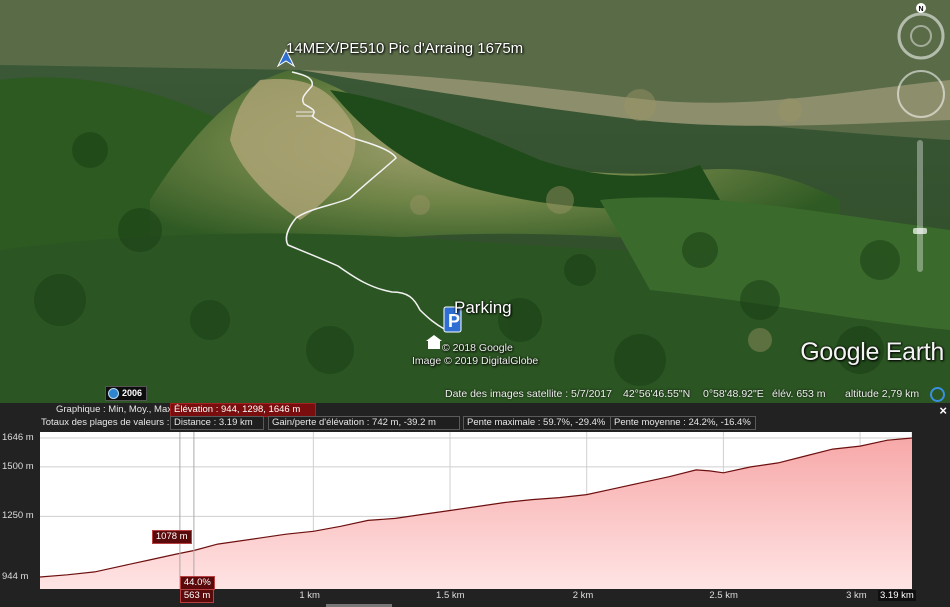 Image resolution: width=950 pixels, height=607 pixels. What do you see at coordinates (920, 231) in the screenshot?
I see `zoom-slider-handle` at bounding box center [920, 231].